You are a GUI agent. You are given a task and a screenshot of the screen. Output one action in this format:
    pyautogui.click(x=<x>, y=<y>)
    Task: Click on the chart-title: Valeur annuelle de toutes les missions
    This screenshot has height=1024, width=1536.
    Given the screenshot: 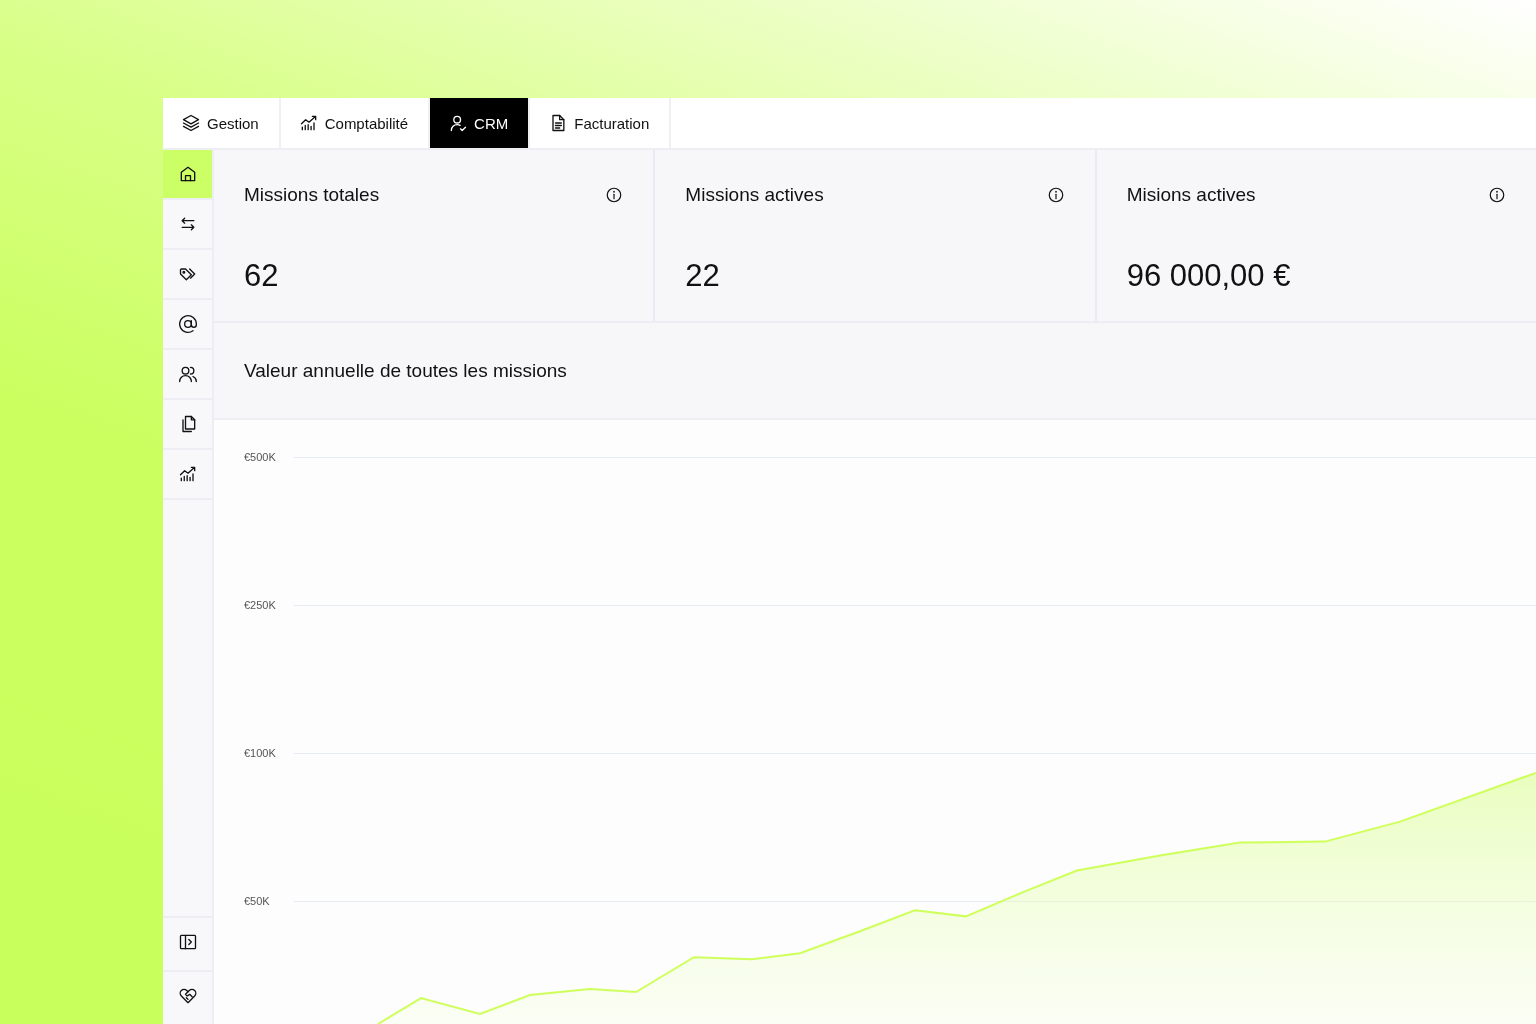 What is the action you would take?
    pyautogui.click(x=405, y=370)
    